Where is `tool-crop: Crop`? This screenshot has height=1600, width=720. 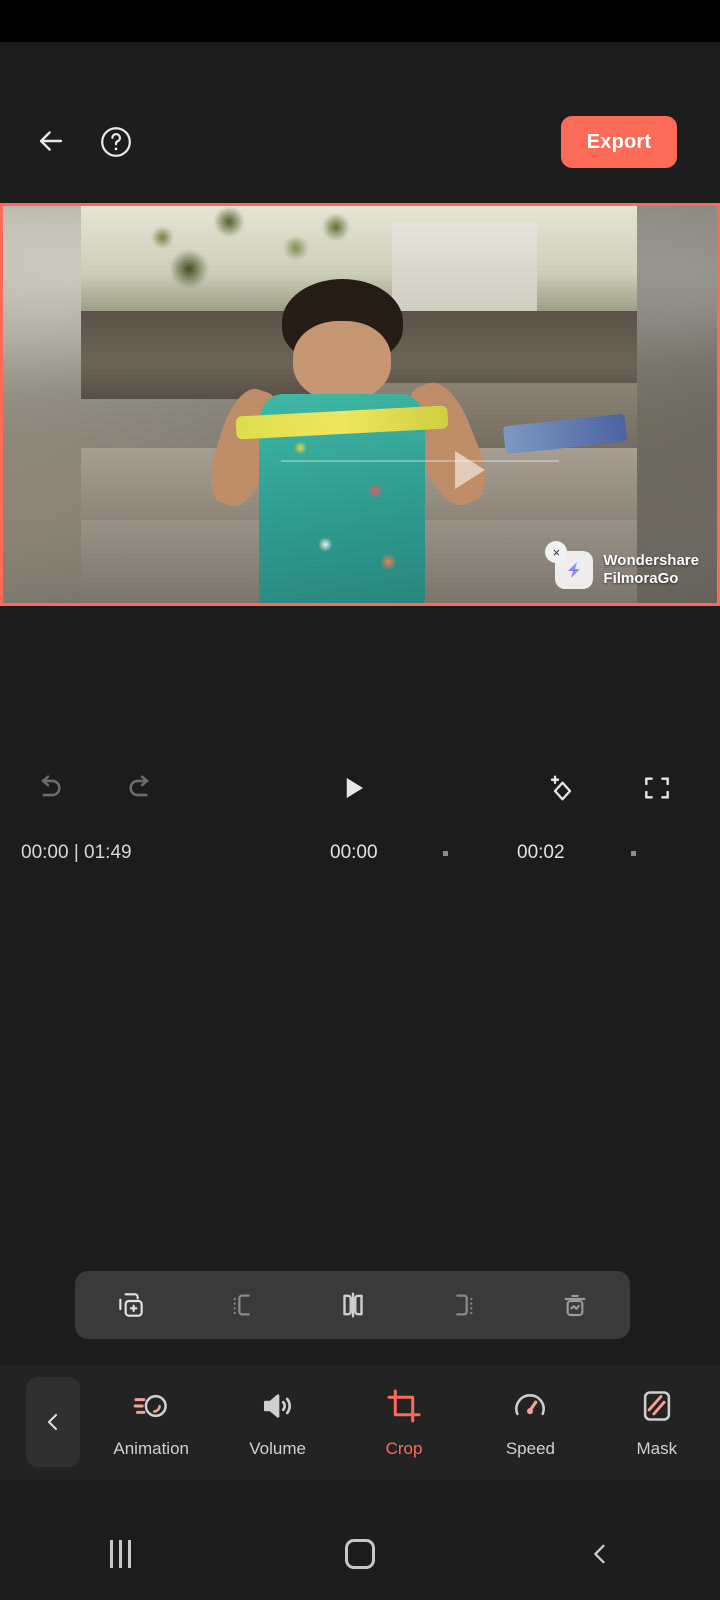
tool-crop: Crop is located at coordinates (404, 1422).